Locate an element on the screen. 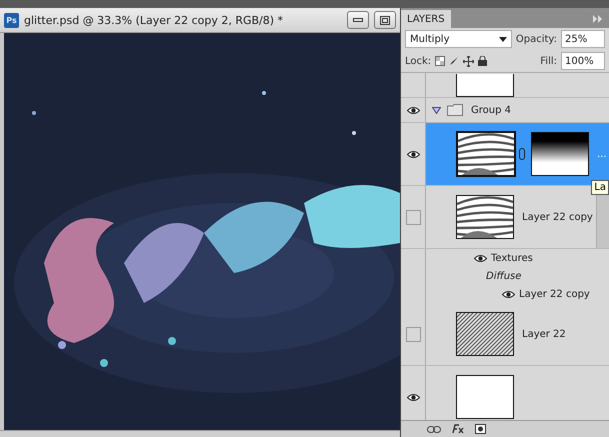 This screenshot has width=609, height=437. caret-icon is located at coordinates (502, 39).